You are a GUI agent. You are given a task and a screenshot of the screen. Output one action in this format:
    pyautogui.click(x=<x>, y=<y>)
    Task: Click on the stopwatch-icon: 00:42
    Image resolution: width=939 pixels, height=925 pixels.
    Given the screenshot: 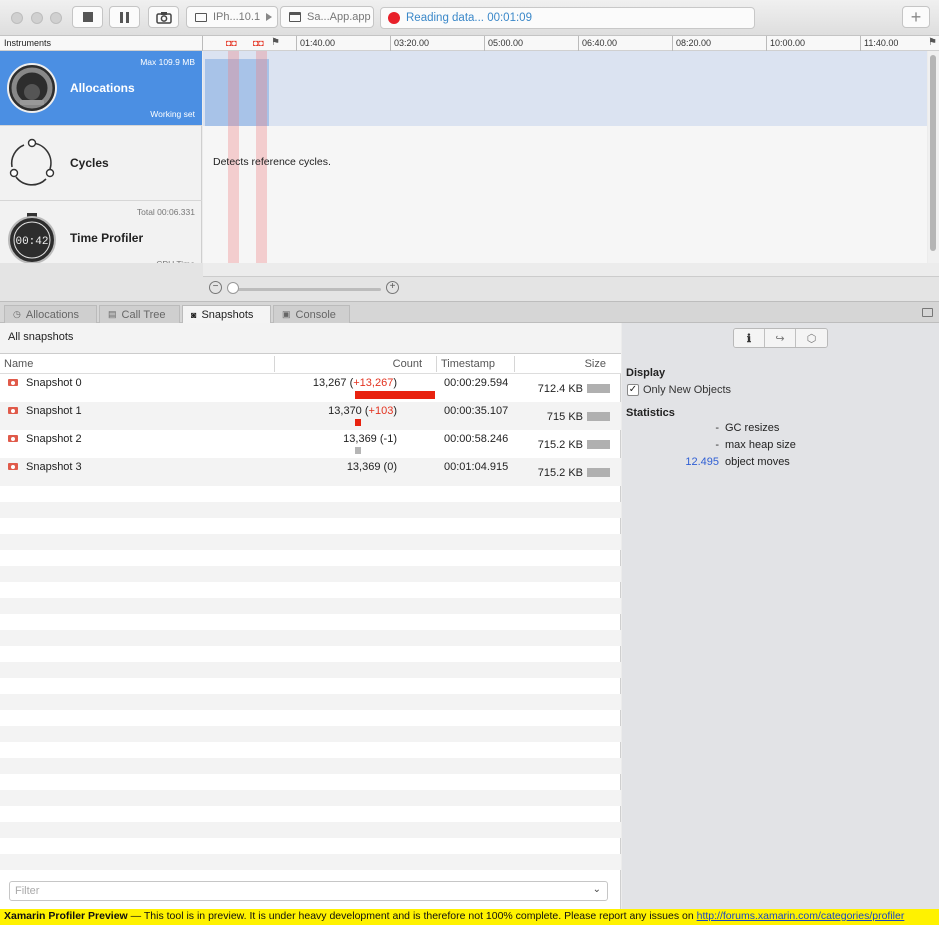 What is the action you would take?
    pyautogui.click(x=32, y=238)
    